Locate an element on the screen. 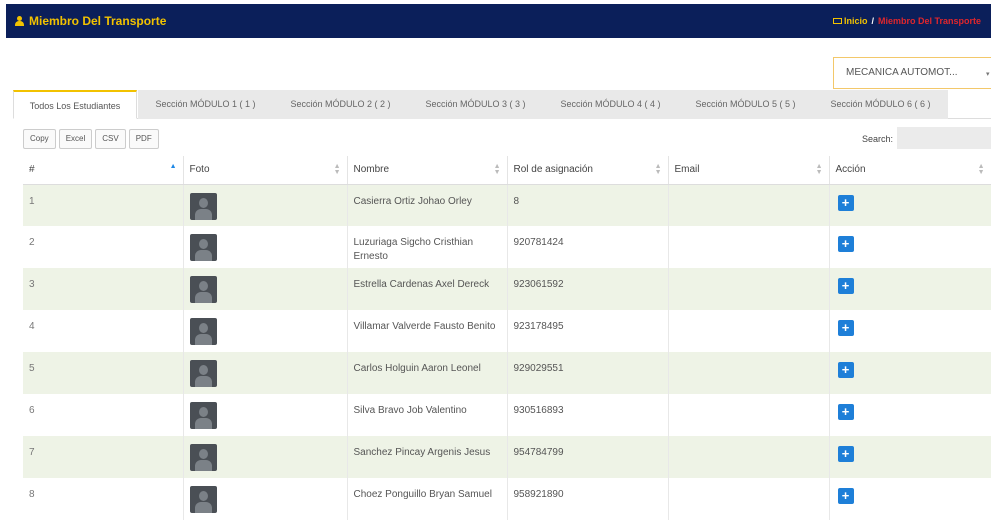  cell-rol: 930516893 is located at coordinates (588, 415).